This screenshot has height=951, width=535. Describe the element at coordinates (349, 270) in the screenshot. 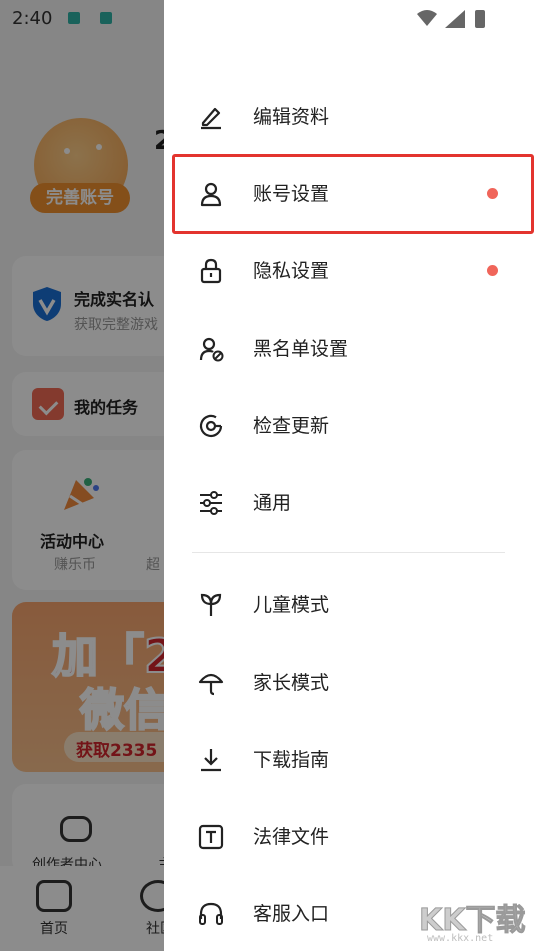

I see `menu-item-privacy-settings: 隐私设置` at that location.